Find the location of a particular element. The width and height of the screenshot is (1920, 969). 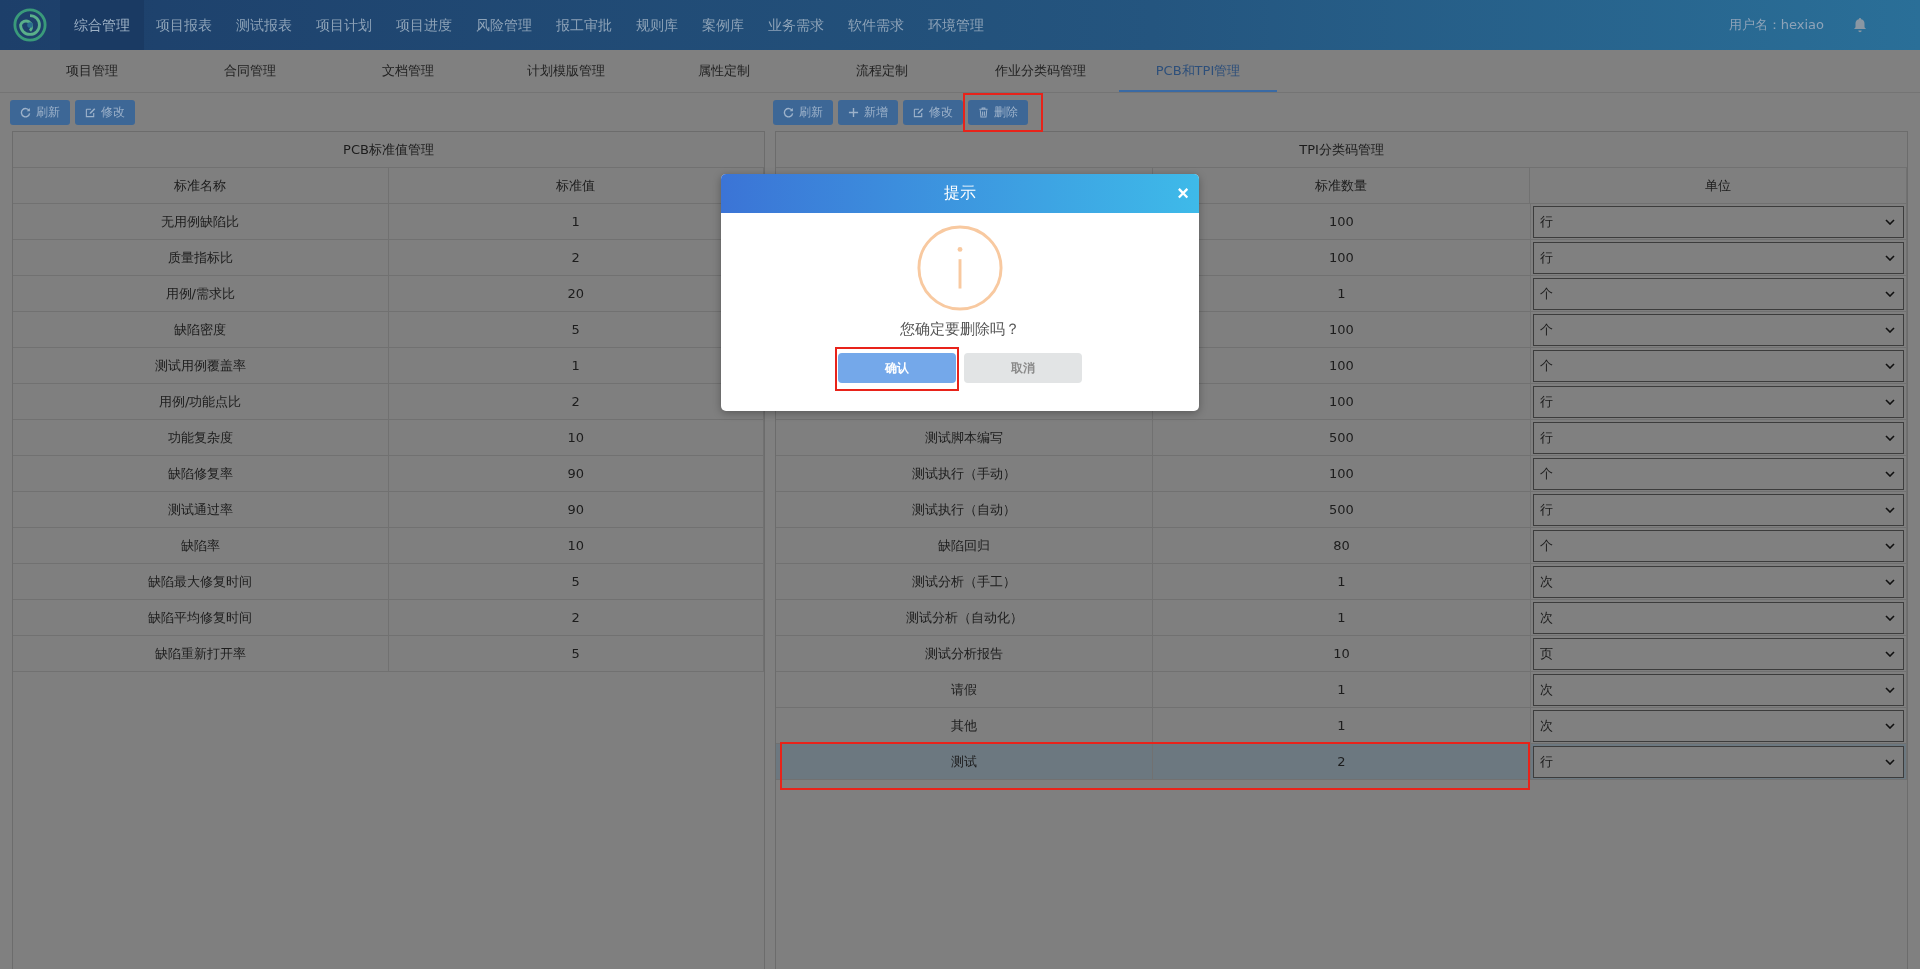

table-cell: 80 is located at coordinates (1342, 545).